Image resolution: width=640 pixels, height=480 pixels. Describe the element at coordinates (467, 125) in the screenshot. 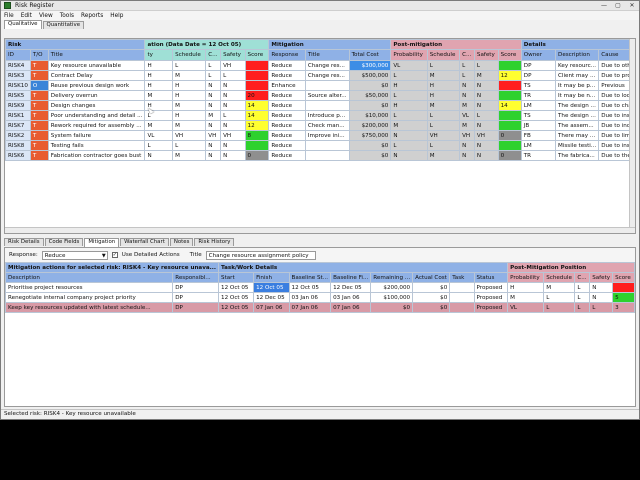

I see `cell-pc: M` at that location.